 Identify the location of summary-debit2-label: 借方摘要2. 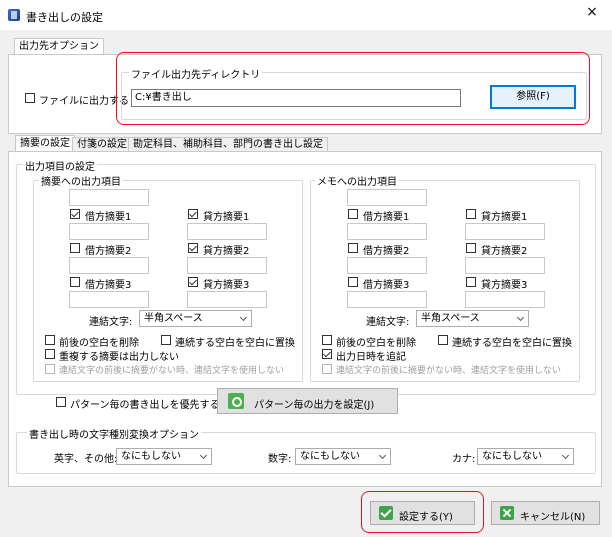
(108, 251).